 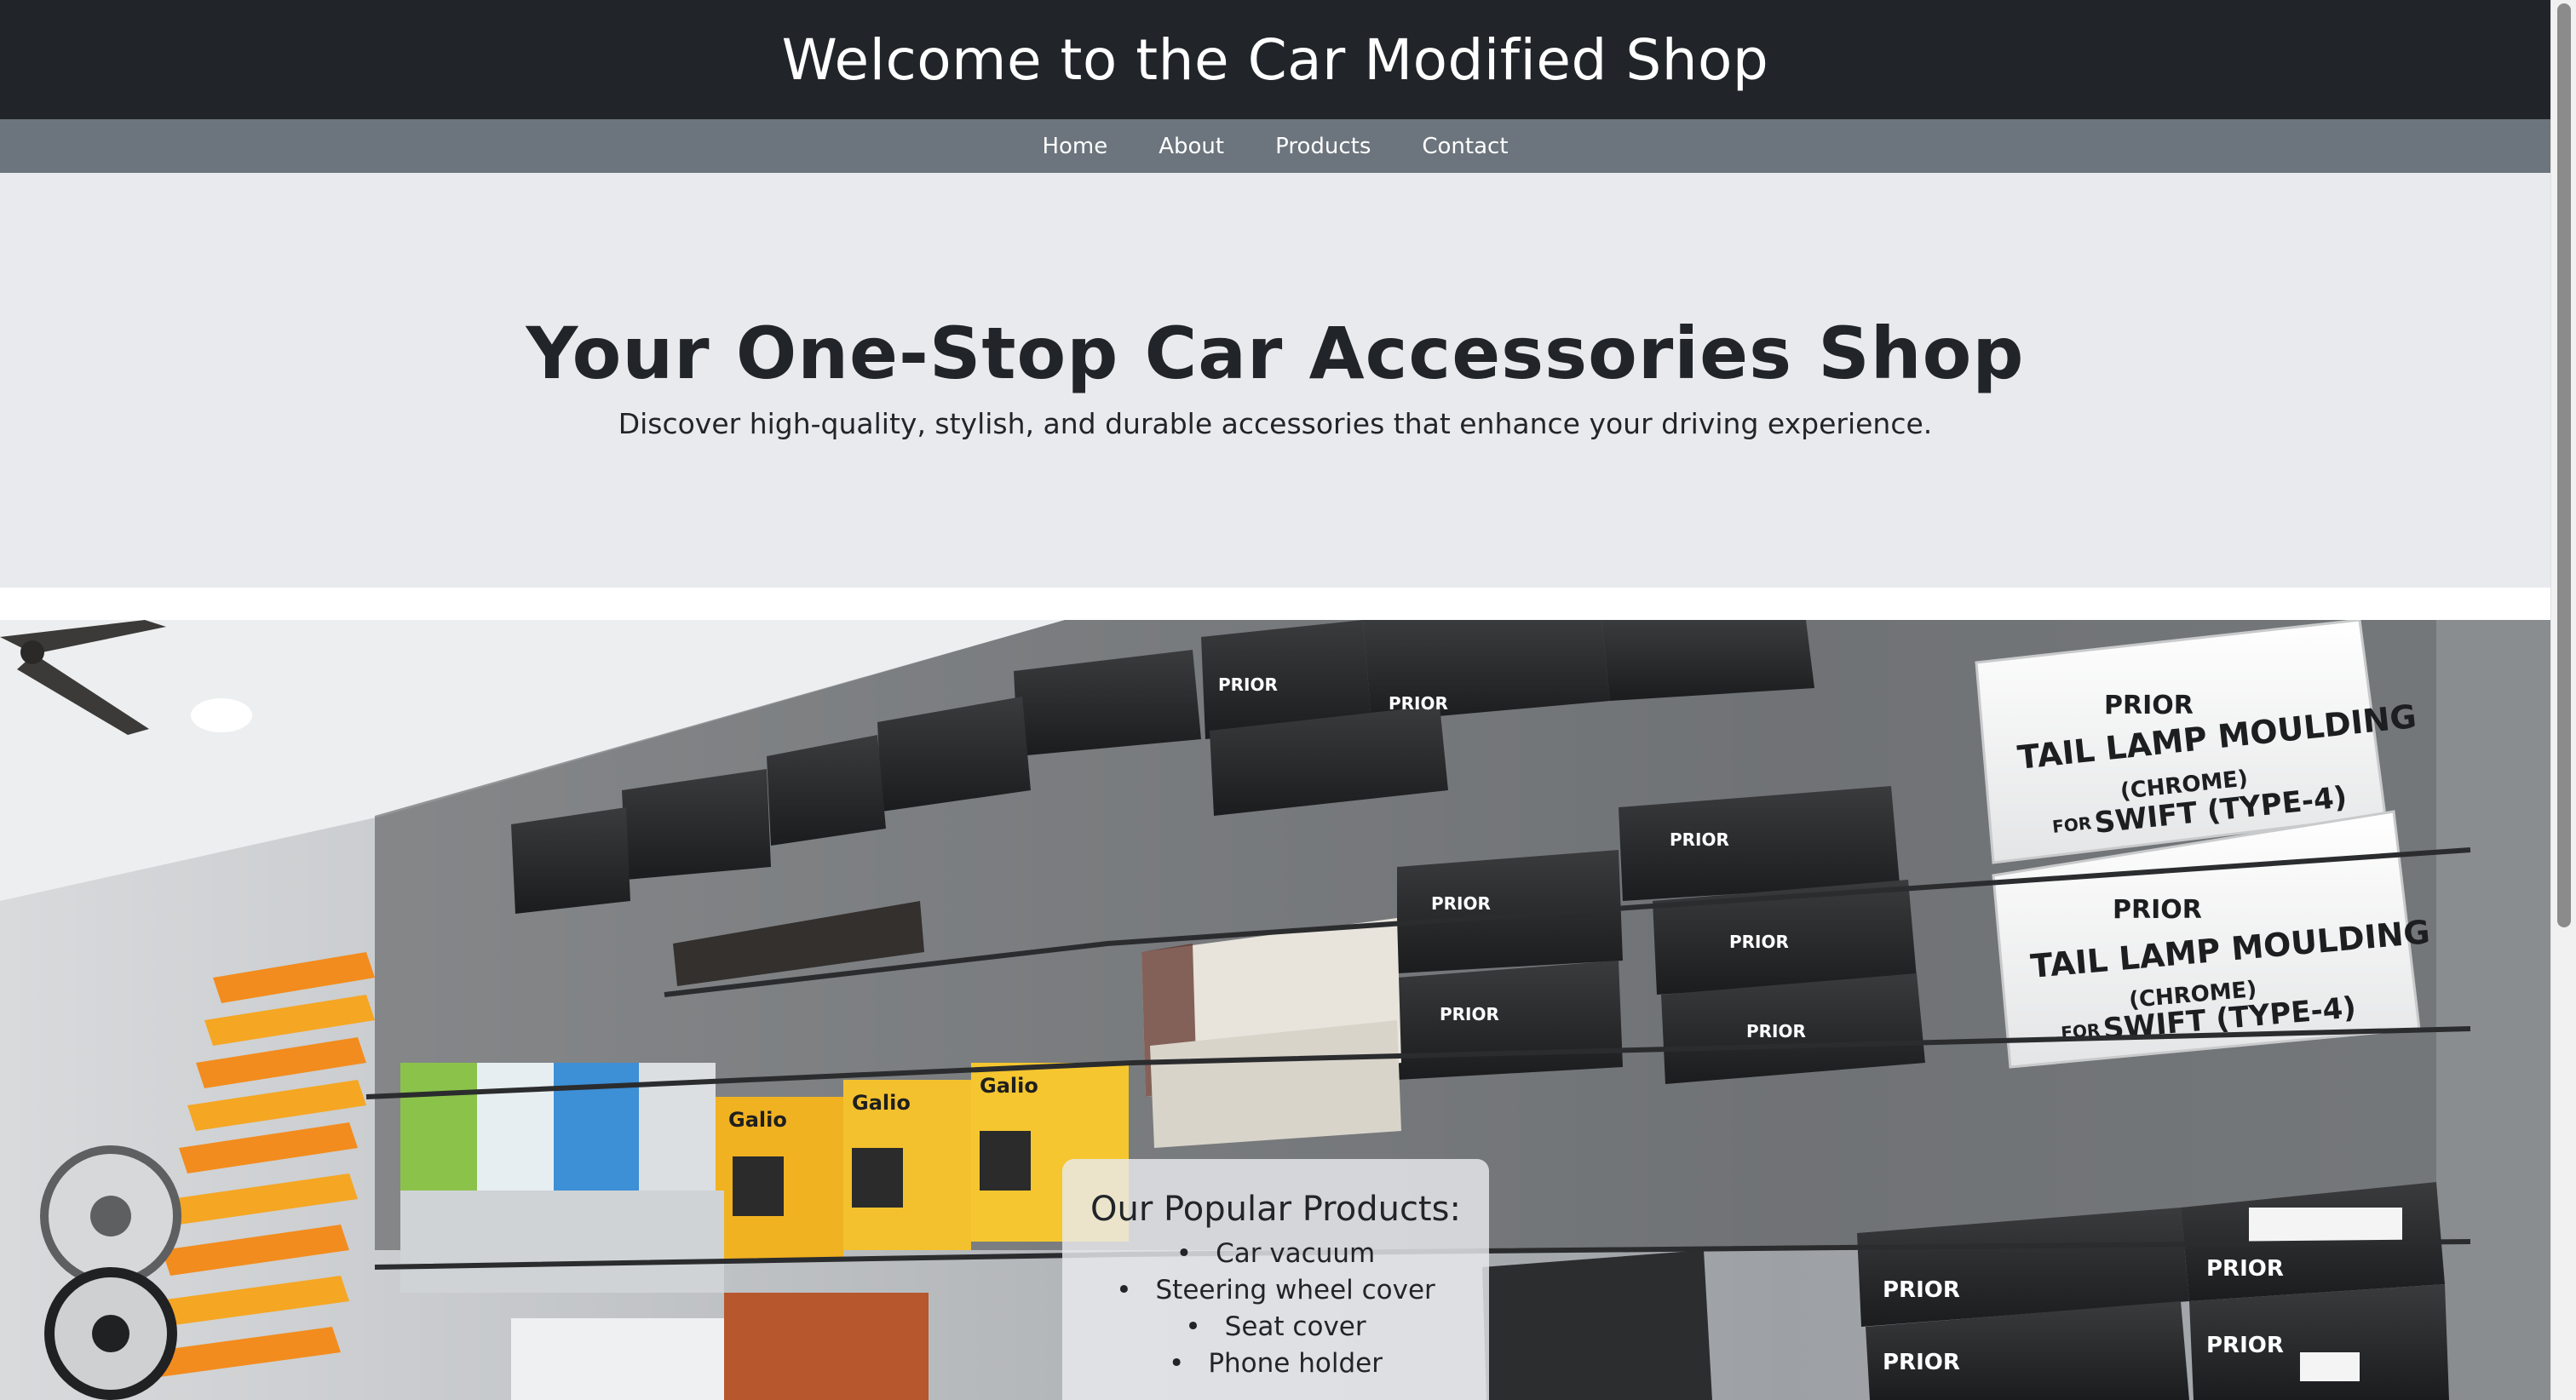 I want to click on nav-link-home: Home, so click(x=1075, y=146).